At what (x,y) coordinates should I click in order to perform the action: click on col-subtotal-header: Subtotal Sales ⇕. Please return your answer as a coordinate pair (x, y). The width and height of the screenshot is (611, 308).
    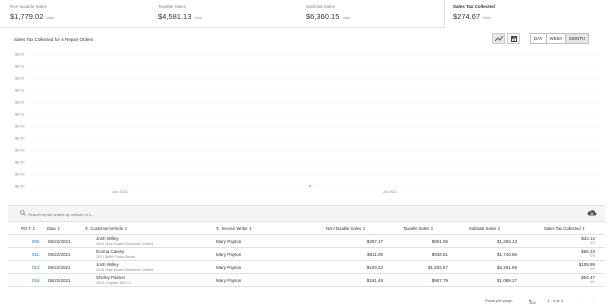
    Looking at the image, I should click on (485, 228).